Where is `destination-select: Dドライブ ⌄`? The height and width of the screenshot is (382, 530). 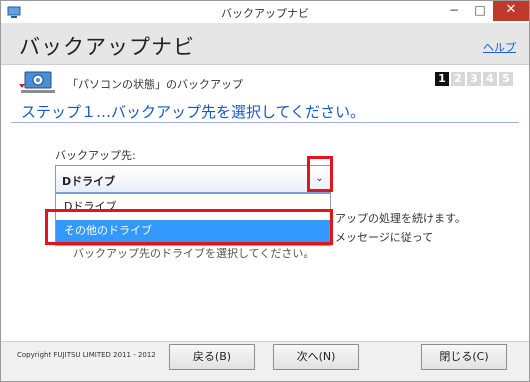 destination-select: Dドライブ ⌄ is located at coordinates (193, 179).